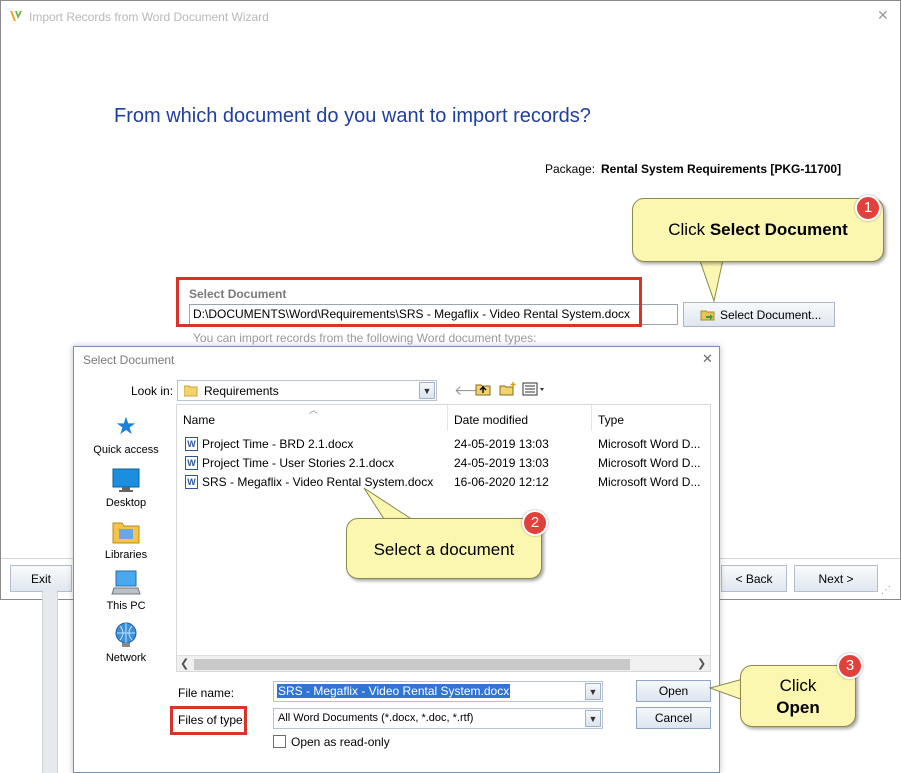 The height and width of the screenshot is (773, 901). What do you see at coordinates (535, 523) in the screenshot?
I see `step-badge: 2` at bounding box center [535, 523].